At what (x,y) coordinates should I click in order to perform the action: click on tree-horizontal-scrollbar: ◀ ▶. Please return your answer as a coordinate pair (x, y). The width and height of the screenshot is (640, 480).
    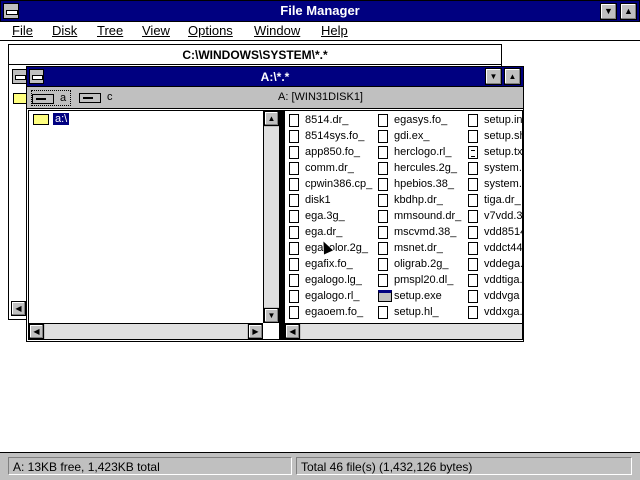
    Looking at the image, I should click on (146, 331).